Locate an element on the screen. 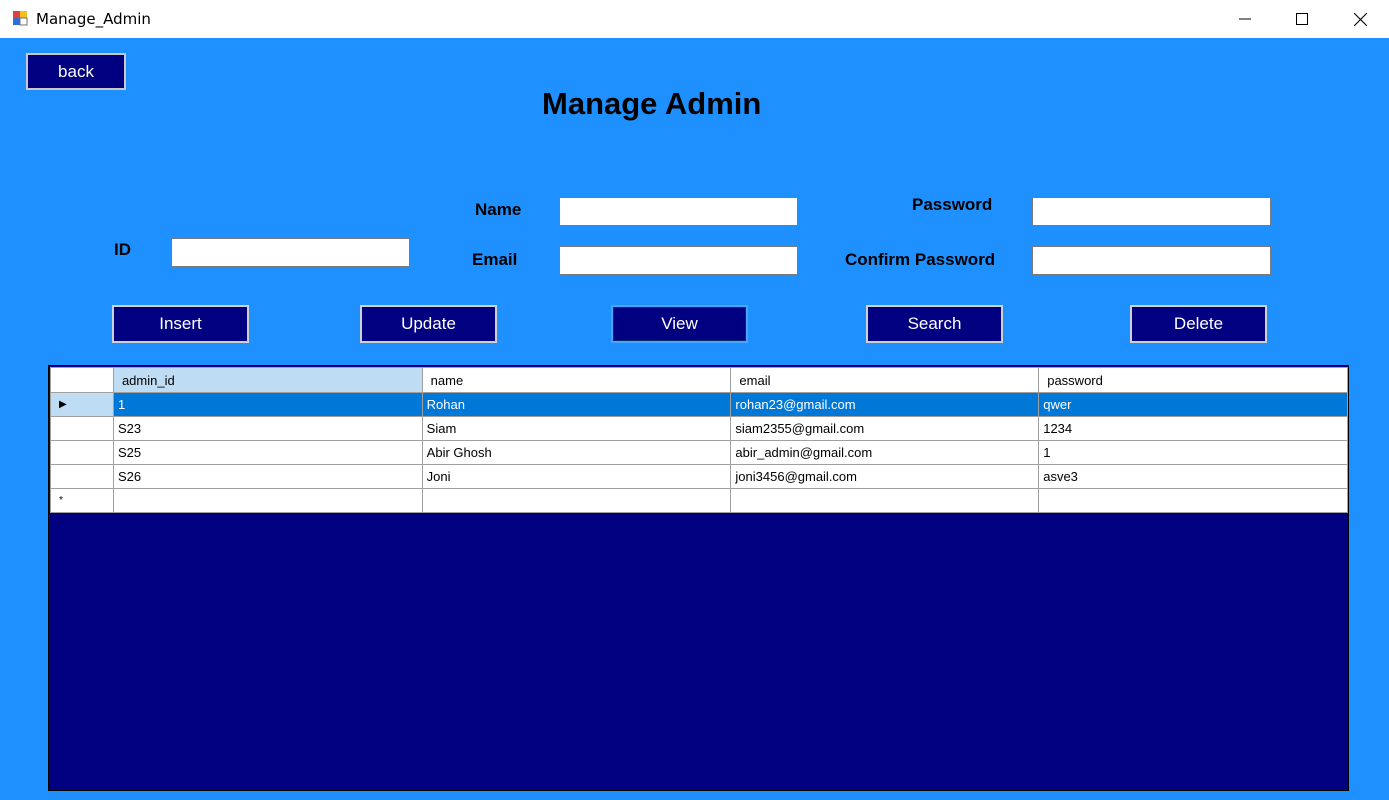 This screenshot has height=800, width=1389. cell-admin-id: S26 is located at coordinates (267, 476).